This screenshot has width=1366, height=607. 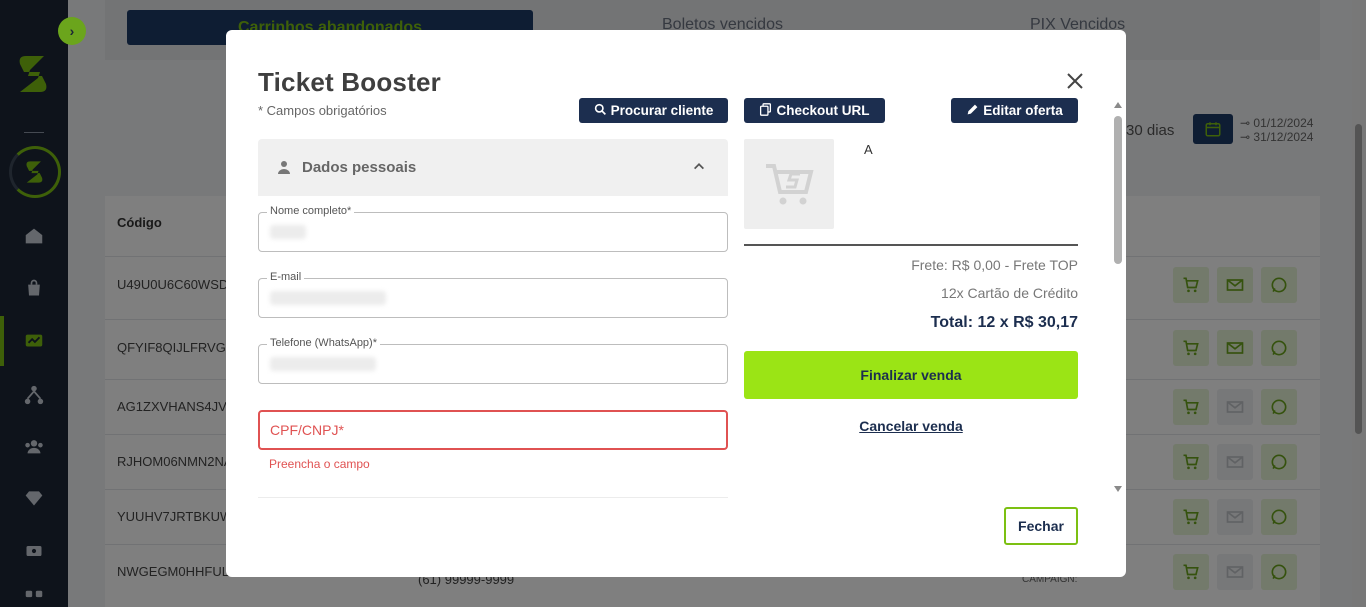 I want to click on search-client-label: Procurar cliente, so click(x=662, y=110).